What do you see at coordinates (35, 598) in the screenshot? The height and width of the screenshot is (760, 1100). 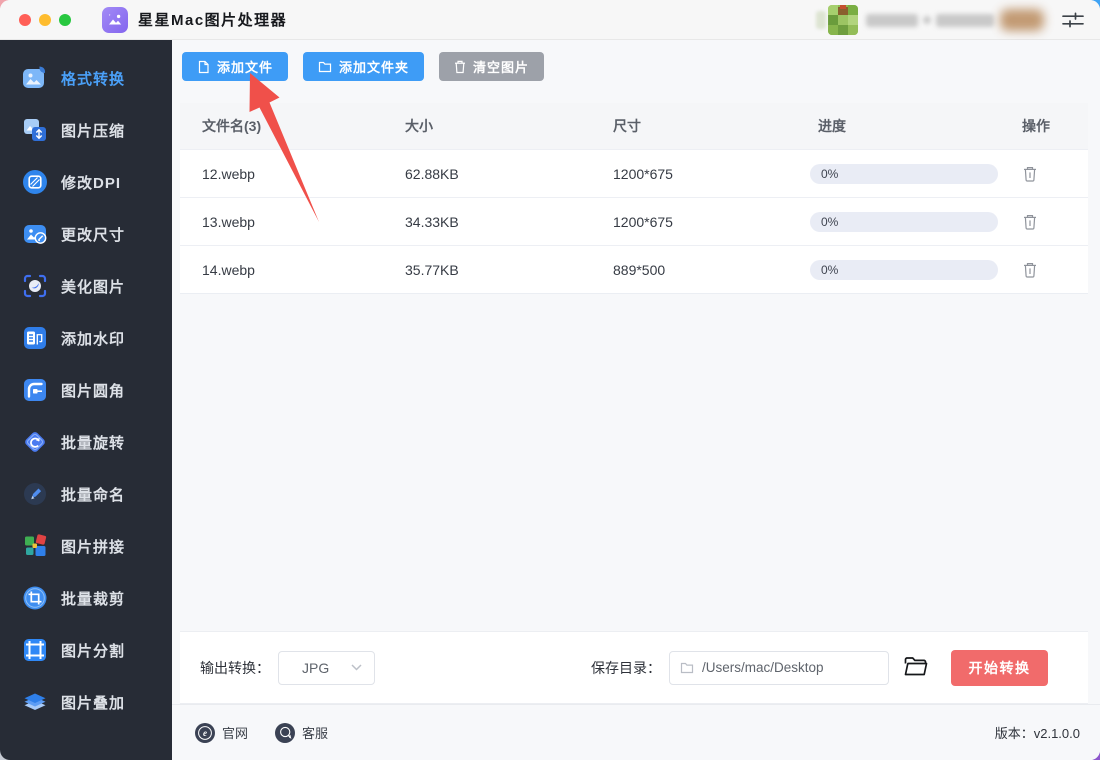 I see `batch-crop-icon` at bounding box center [35, 598].